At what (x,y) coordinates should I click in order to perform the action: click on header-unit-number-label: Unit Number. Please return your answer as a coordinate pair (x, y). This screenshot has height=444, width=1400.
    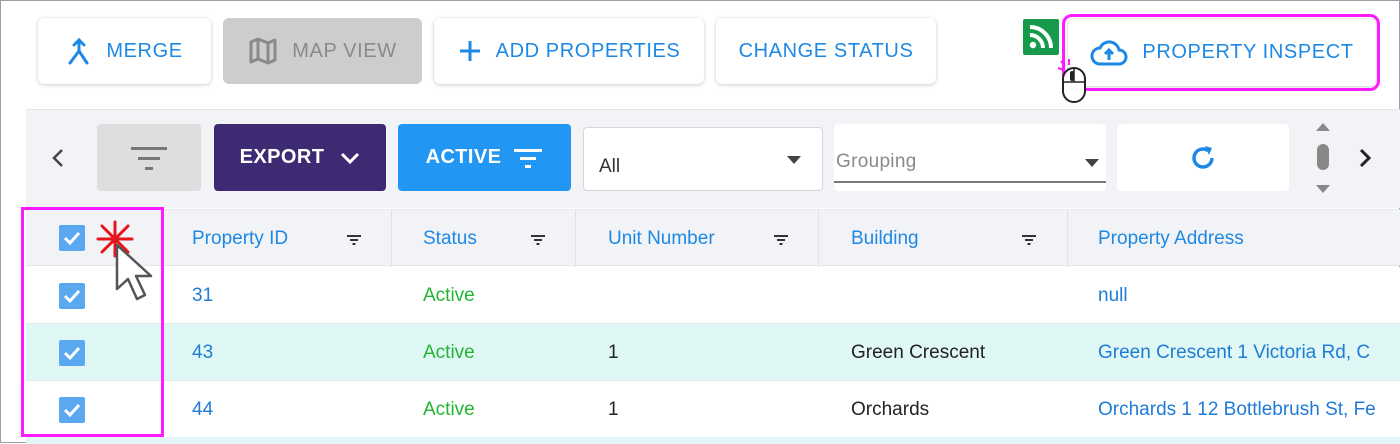
    Looking at the image, I should click on (661, 238).